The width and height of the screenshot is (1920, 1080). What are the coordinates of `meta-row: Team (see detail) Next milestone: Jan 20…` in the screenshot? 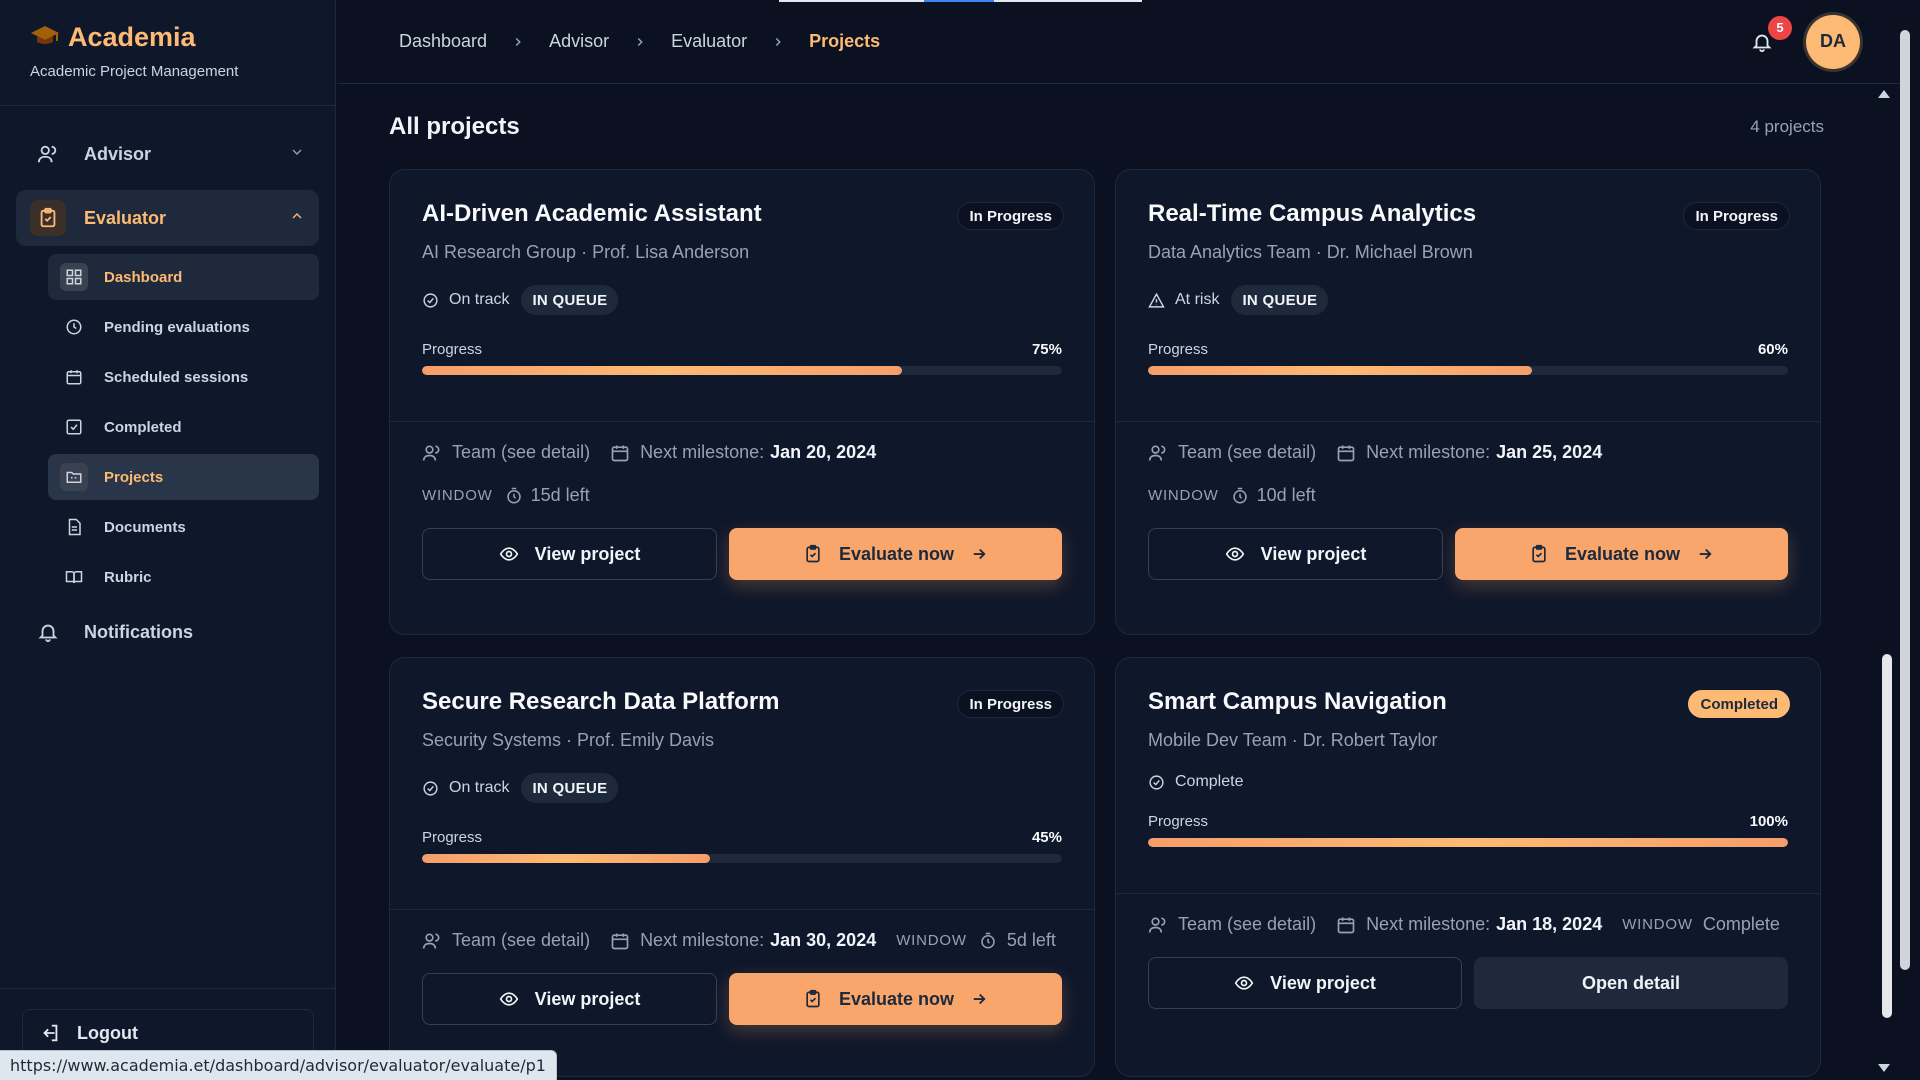 It's located at (742, 452).